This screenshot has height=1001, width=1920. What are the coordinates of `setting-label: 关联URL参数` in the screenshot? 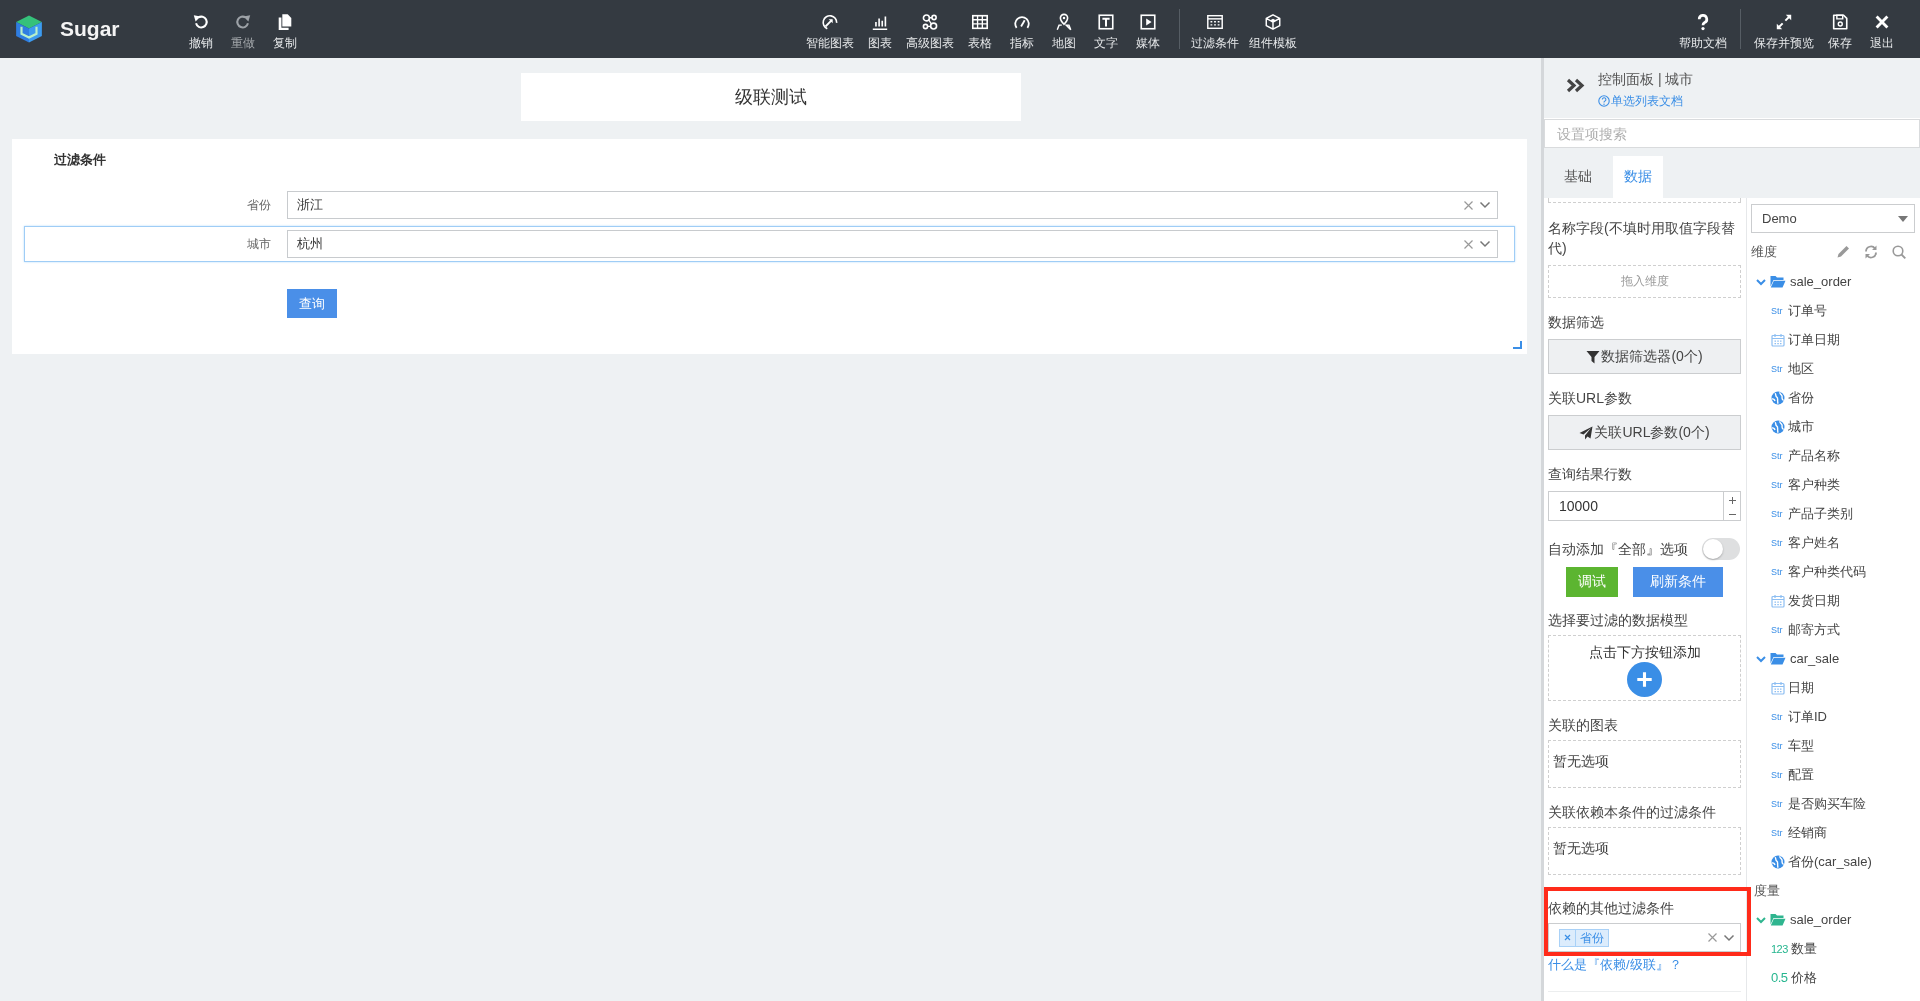 It's located at (1590, 398).